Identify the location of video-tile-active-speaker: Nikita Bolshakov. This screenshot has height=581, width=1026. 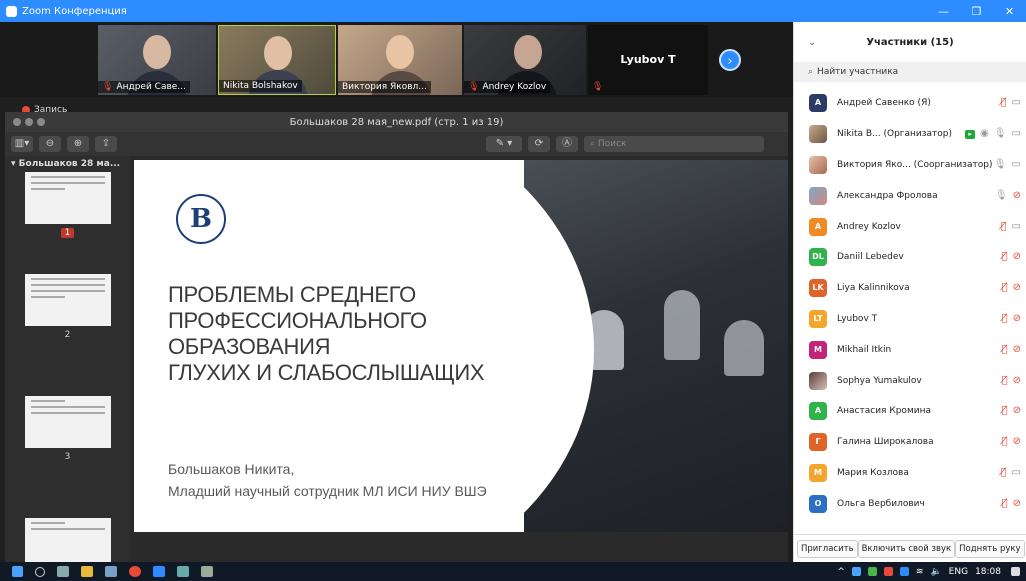
(277, 60).